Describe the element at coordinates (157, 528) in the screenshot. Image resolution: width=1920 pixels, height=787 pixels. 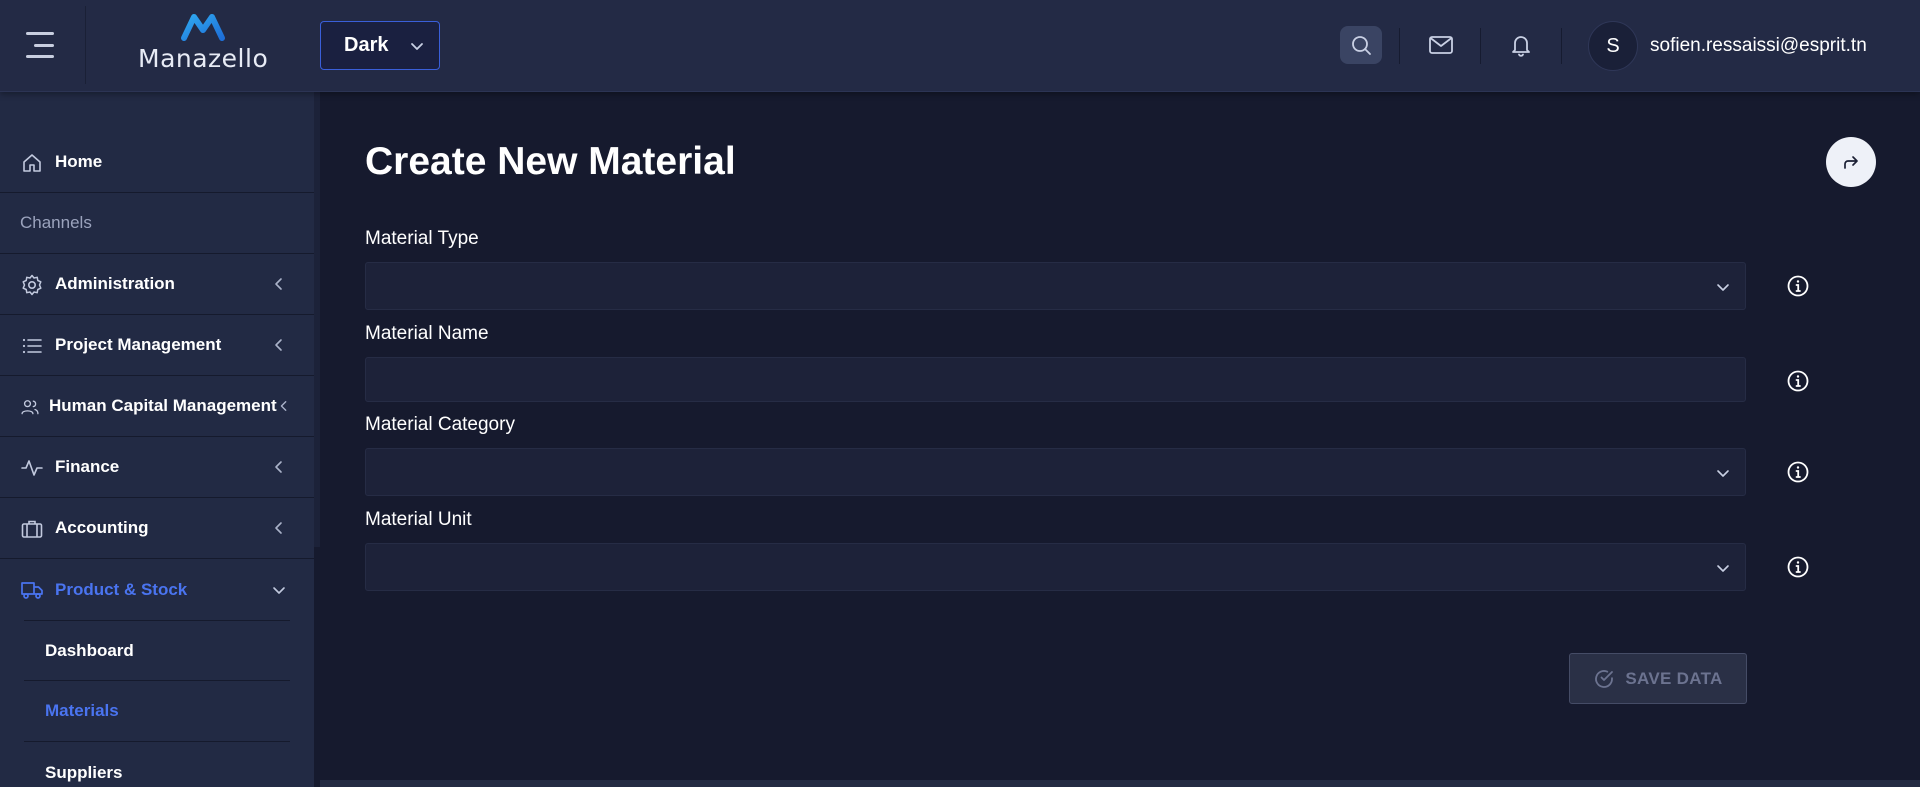
I see `sidebar-item-accounting: Accounting` at that location.